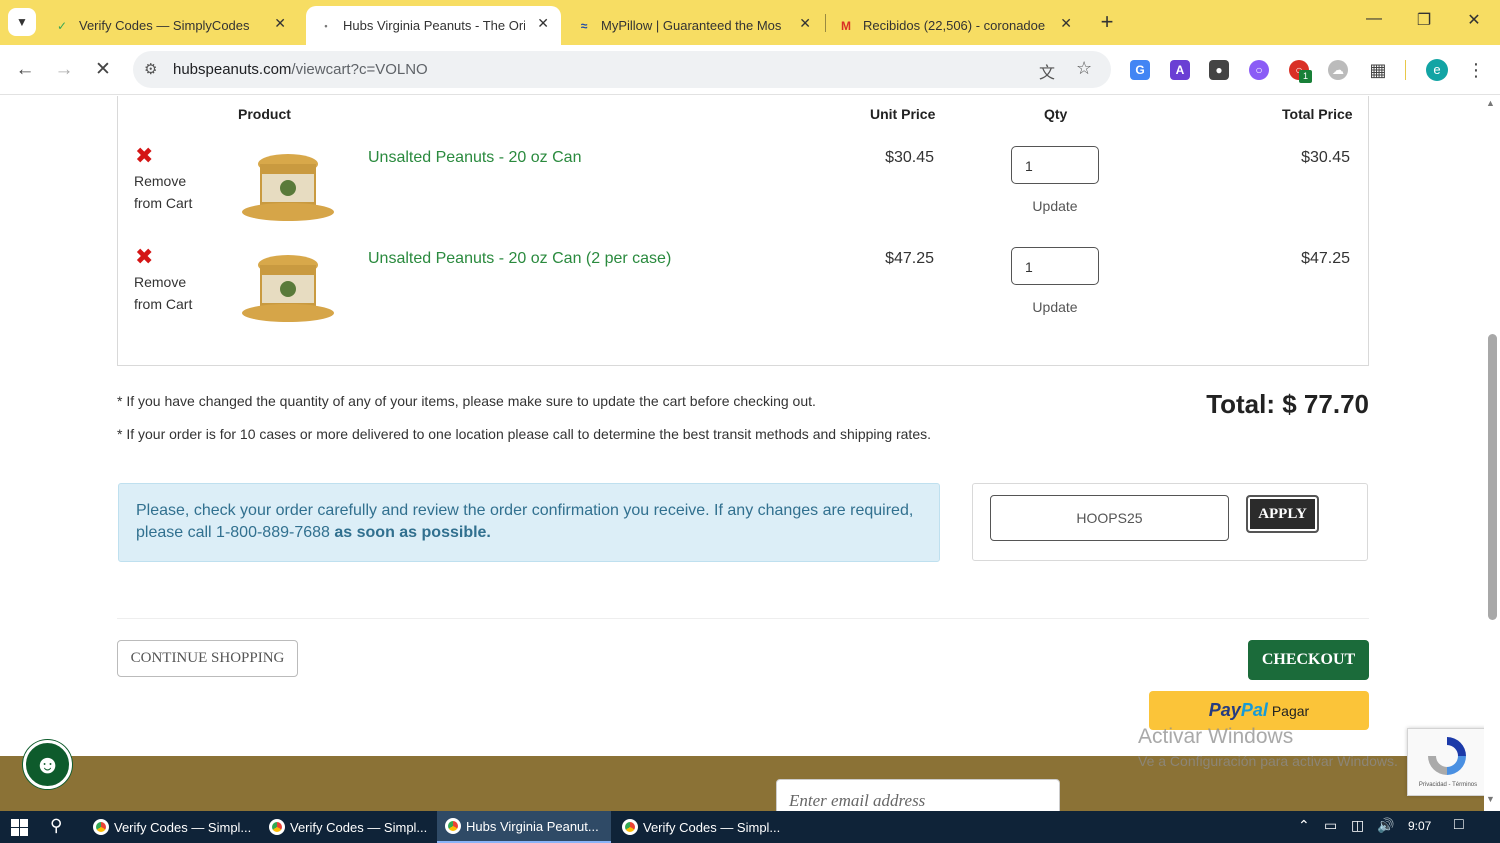  Describe the element at coordinates (1447, 756) in the screenshot. I see `recaptcha-icon` at that location.